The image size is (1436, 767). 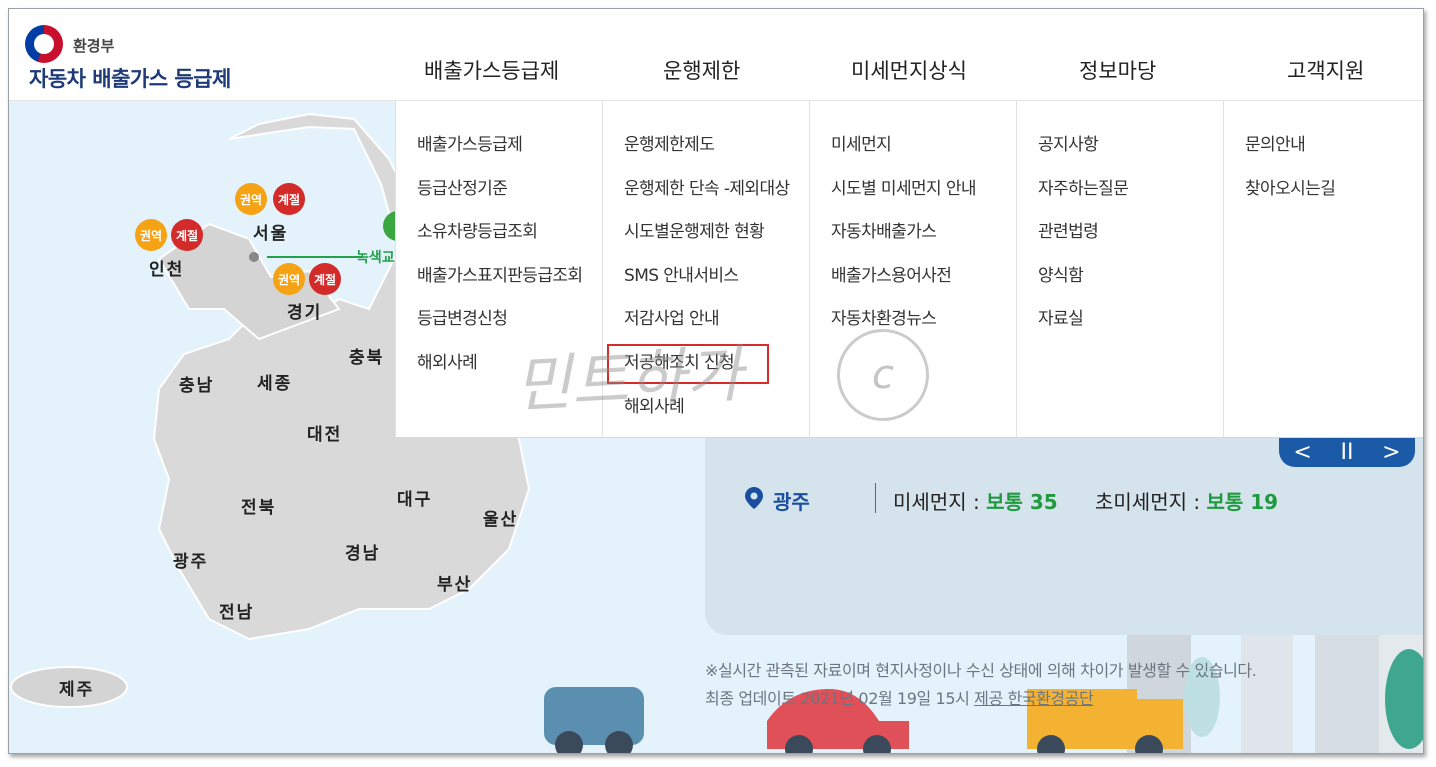 What do you see at coordinates (500, 517) in the screenshot?
I see `region-ulsan: 울산` at bounding box center [500, 517].